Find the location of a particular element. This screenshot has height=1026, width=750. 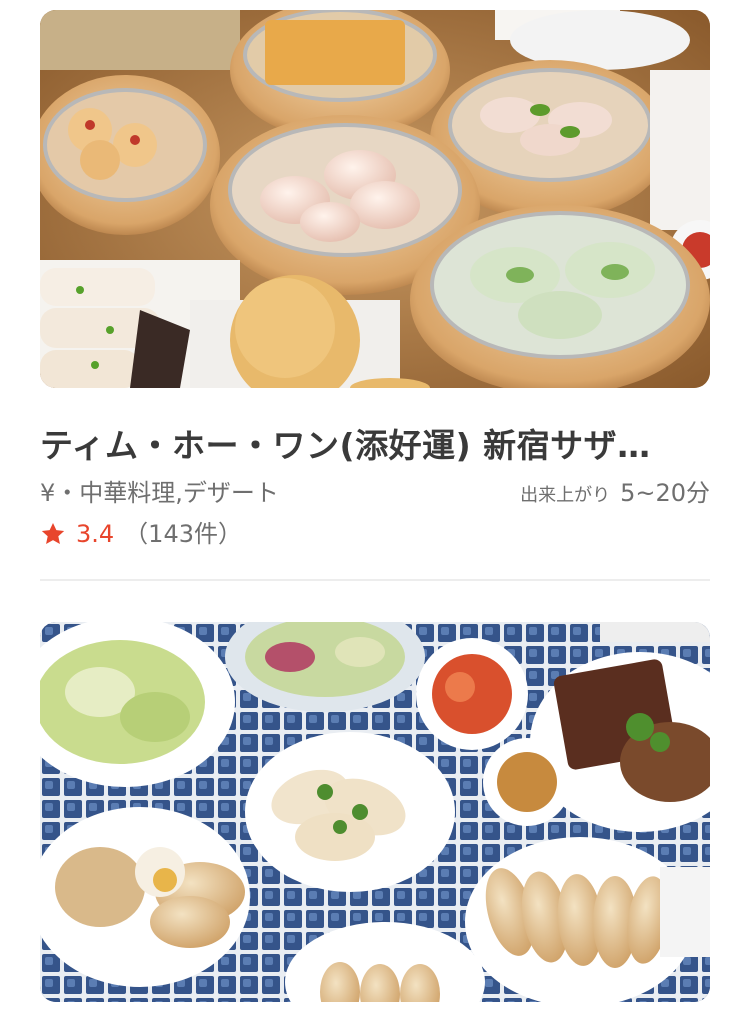

eta-value: 5~20分 is located at coordinates (665, 493).